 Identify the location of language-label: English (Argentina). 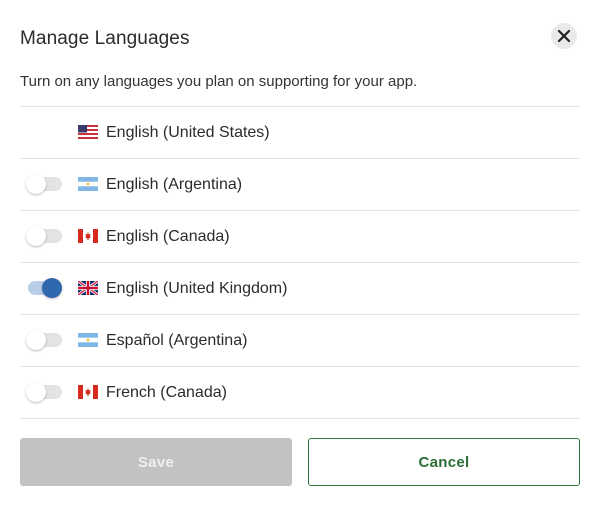
(174, 184).